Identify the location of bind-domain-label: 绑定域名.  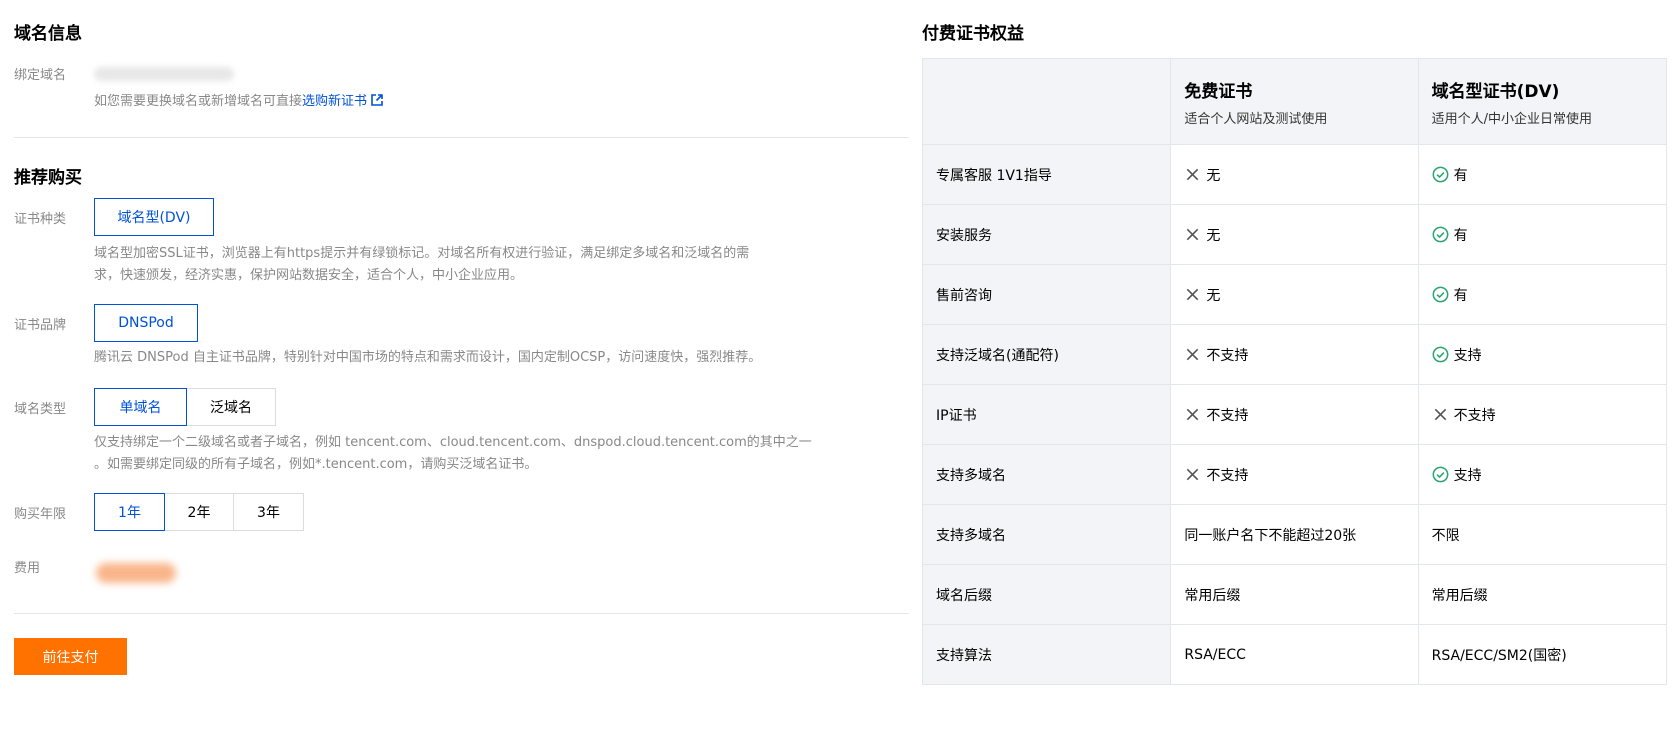
(40, 75).